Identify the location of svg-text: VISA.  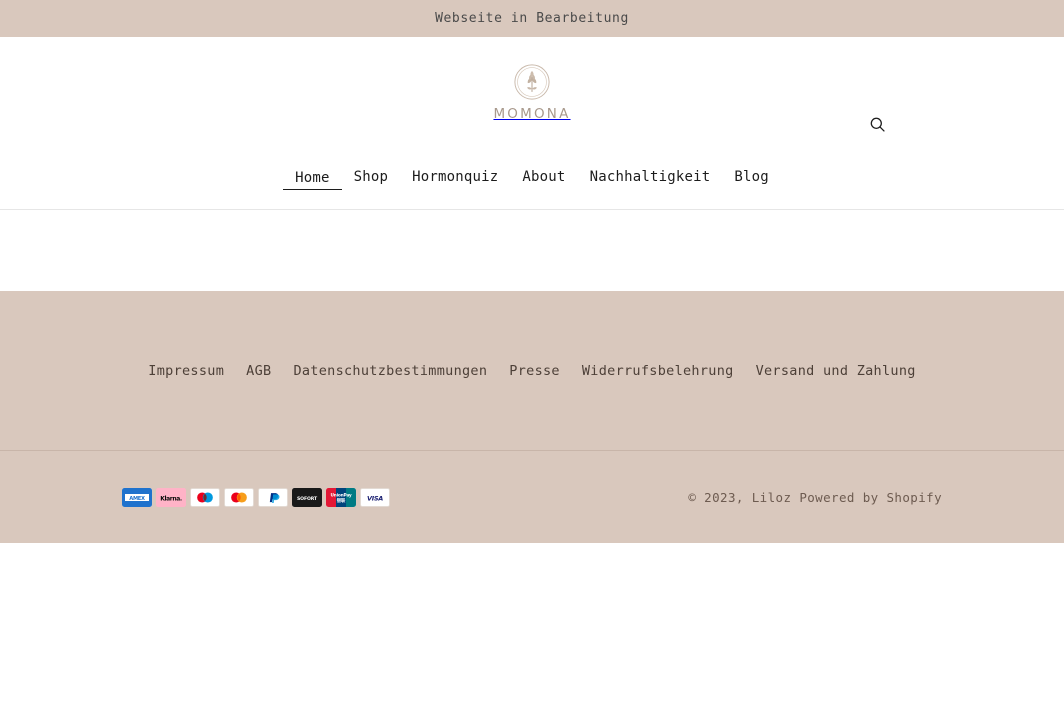
(375, 498).